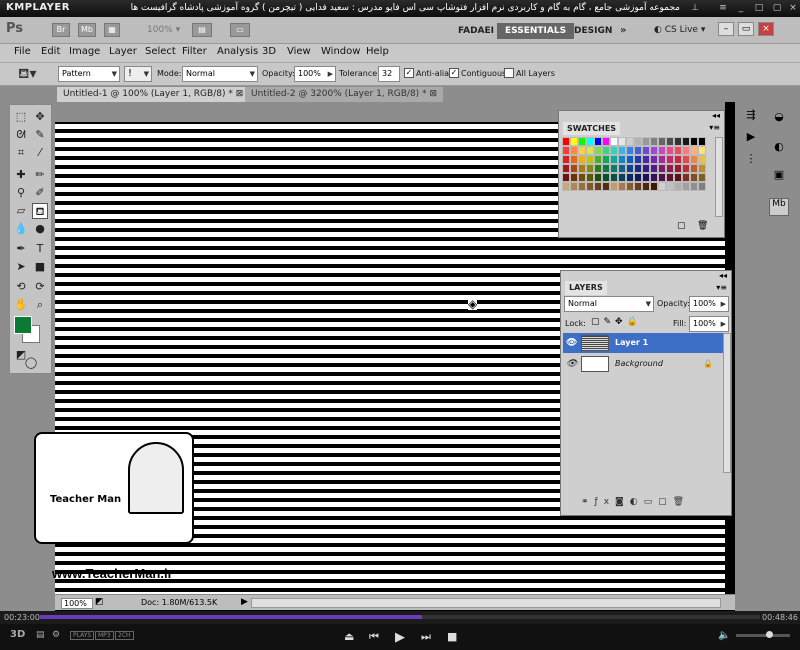 This screenshot has height=650, width=800. What do you see at coordinates (27, 75) in the screenshot?
I see `paint-bucket-tool-preset-icon: ⛾▾` at bounding box center [27, 75].